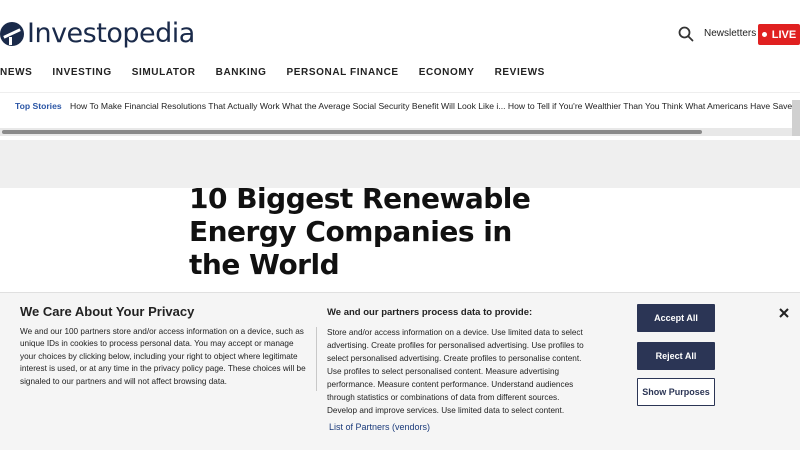  Describe the element at coordinates (784, 313) in the screenshot. I see `close-icon` at that location.